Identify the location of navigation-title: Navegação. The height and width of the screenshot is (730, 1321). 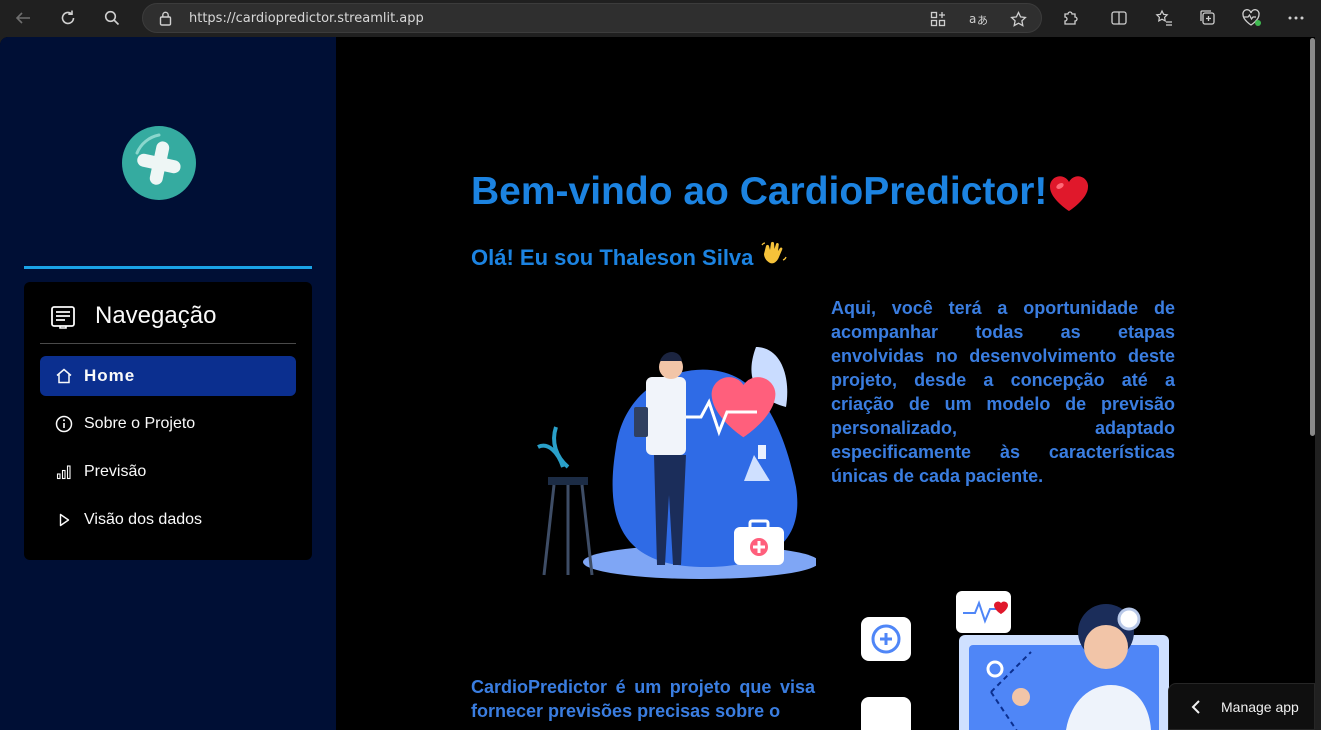
(156, 315).